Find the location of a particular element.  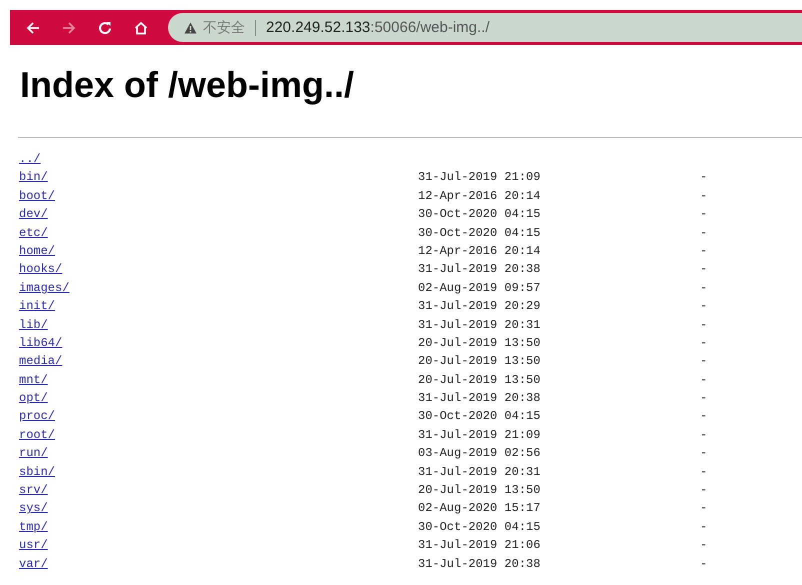

reload-icon is located at coordinates (105, 28).